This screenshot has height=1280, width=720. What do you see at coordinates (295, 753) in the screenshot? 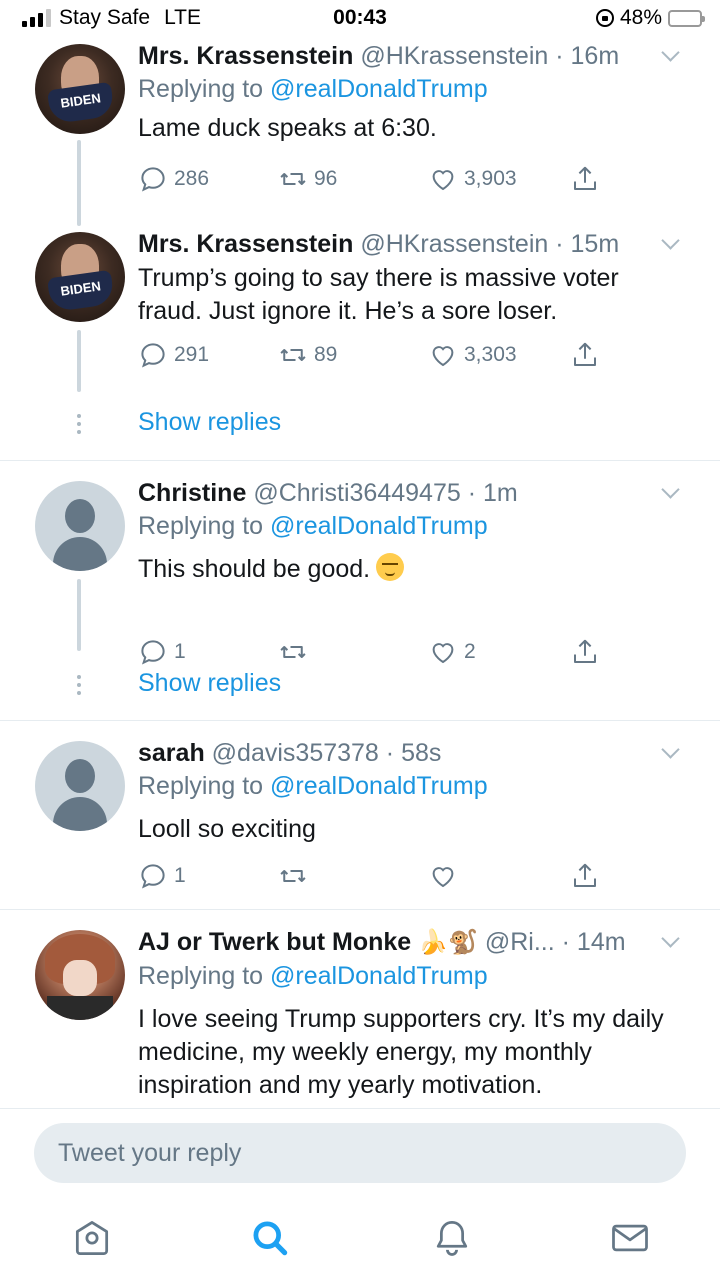
I see `user-handle: @davis357378` at bounding box center [295, 753].